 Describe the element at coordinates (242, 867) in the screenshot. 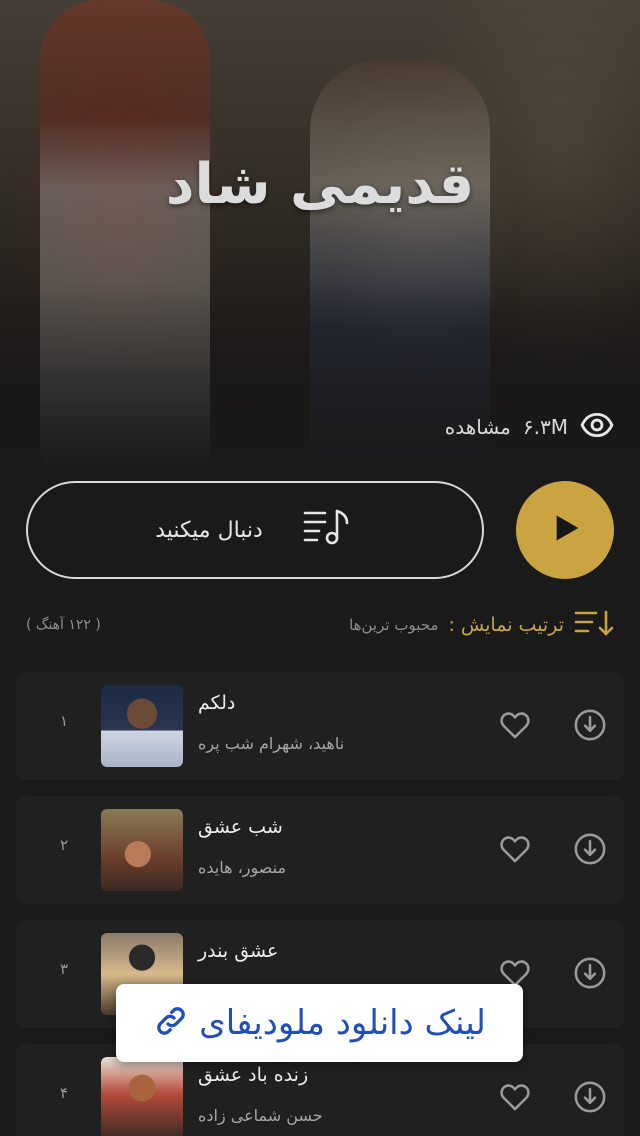

I see `track-artist: منصور، هایده` at that location.